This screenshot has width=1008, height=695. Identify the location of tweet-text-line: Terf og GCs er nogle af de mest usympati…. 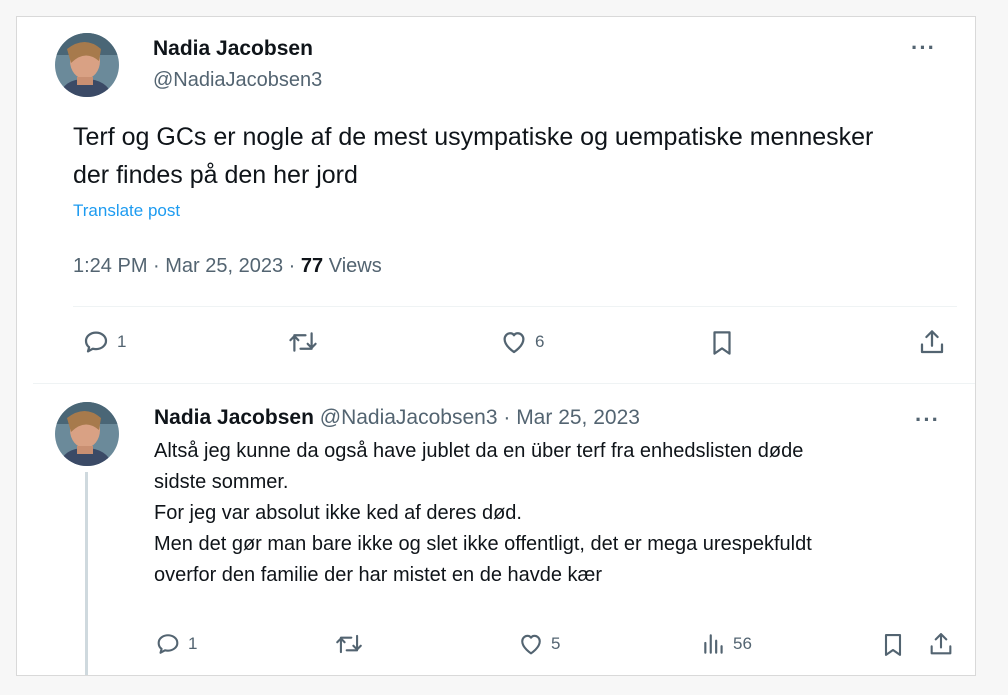
(473, 137).